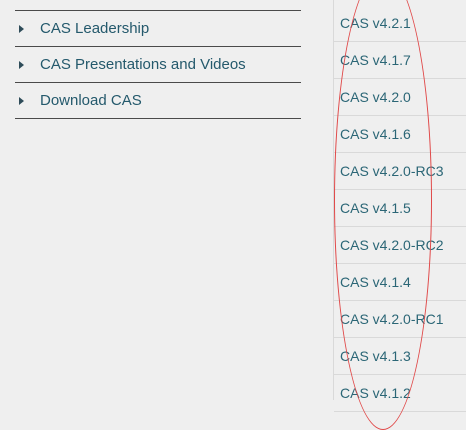  Describe the element at coordinates (400, 393) in the screenshot. I see `version-link: CAS v4.1.2` at that location.